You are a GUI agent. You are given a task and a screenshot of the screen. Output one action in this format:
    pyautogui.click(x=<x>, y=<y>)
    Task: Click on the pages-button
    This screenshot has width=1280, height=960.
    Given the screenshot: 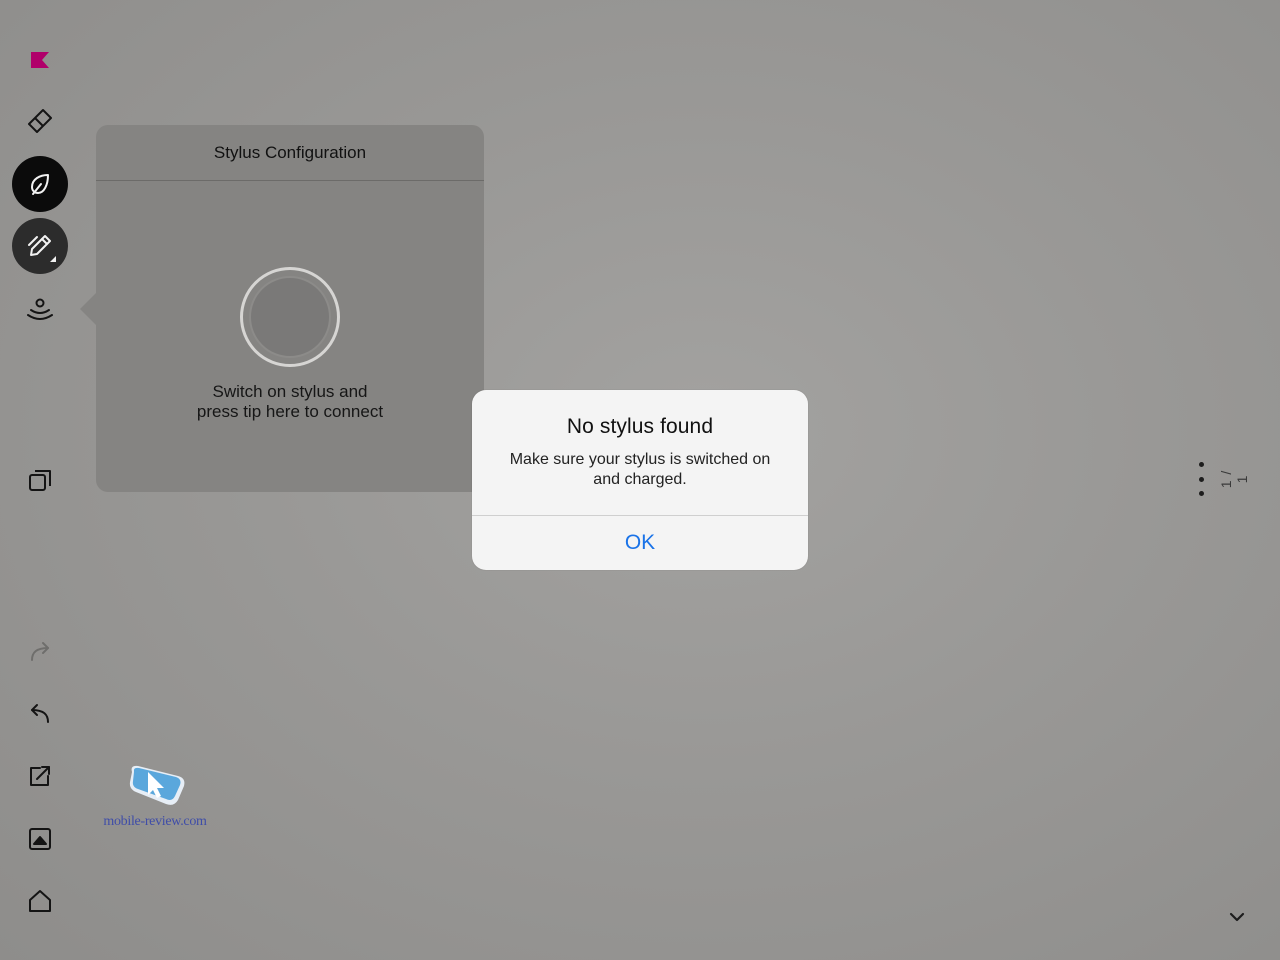 What is the action you would take?
    pyautogui.click(x=40, y=480)
    